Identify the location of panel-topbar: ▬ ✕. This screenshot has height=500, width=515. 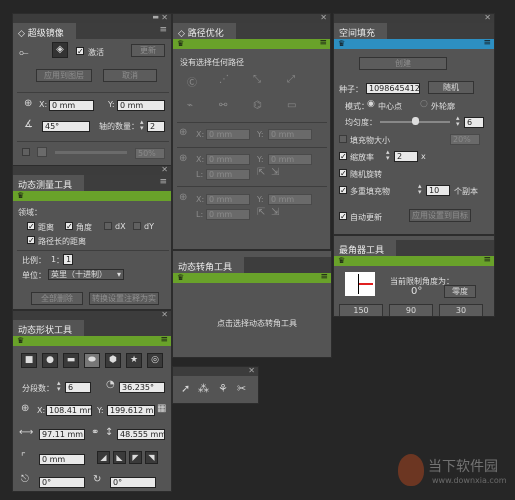
(92, 18).